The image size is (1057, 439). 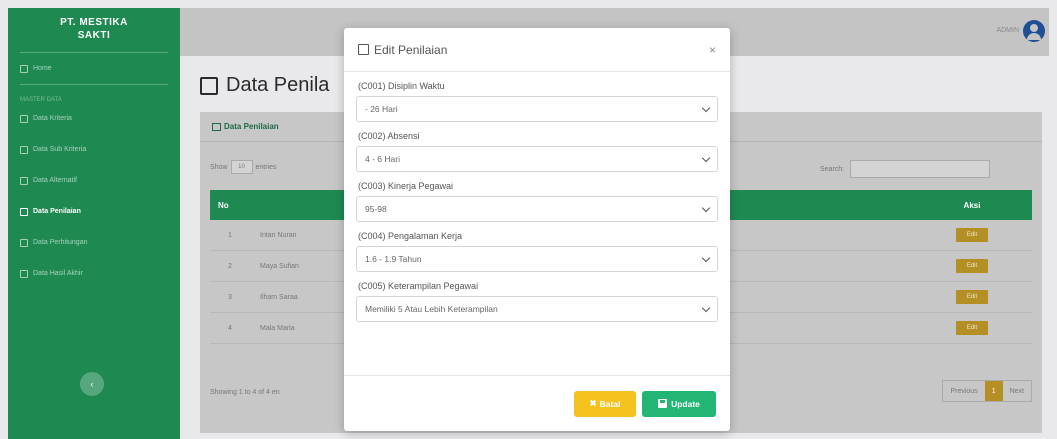 What do you see at coordinates (410, 236) in the screenshot?
I see `field-label: (C004) Pengalaman Kerja` at bounding box center [410, 236].